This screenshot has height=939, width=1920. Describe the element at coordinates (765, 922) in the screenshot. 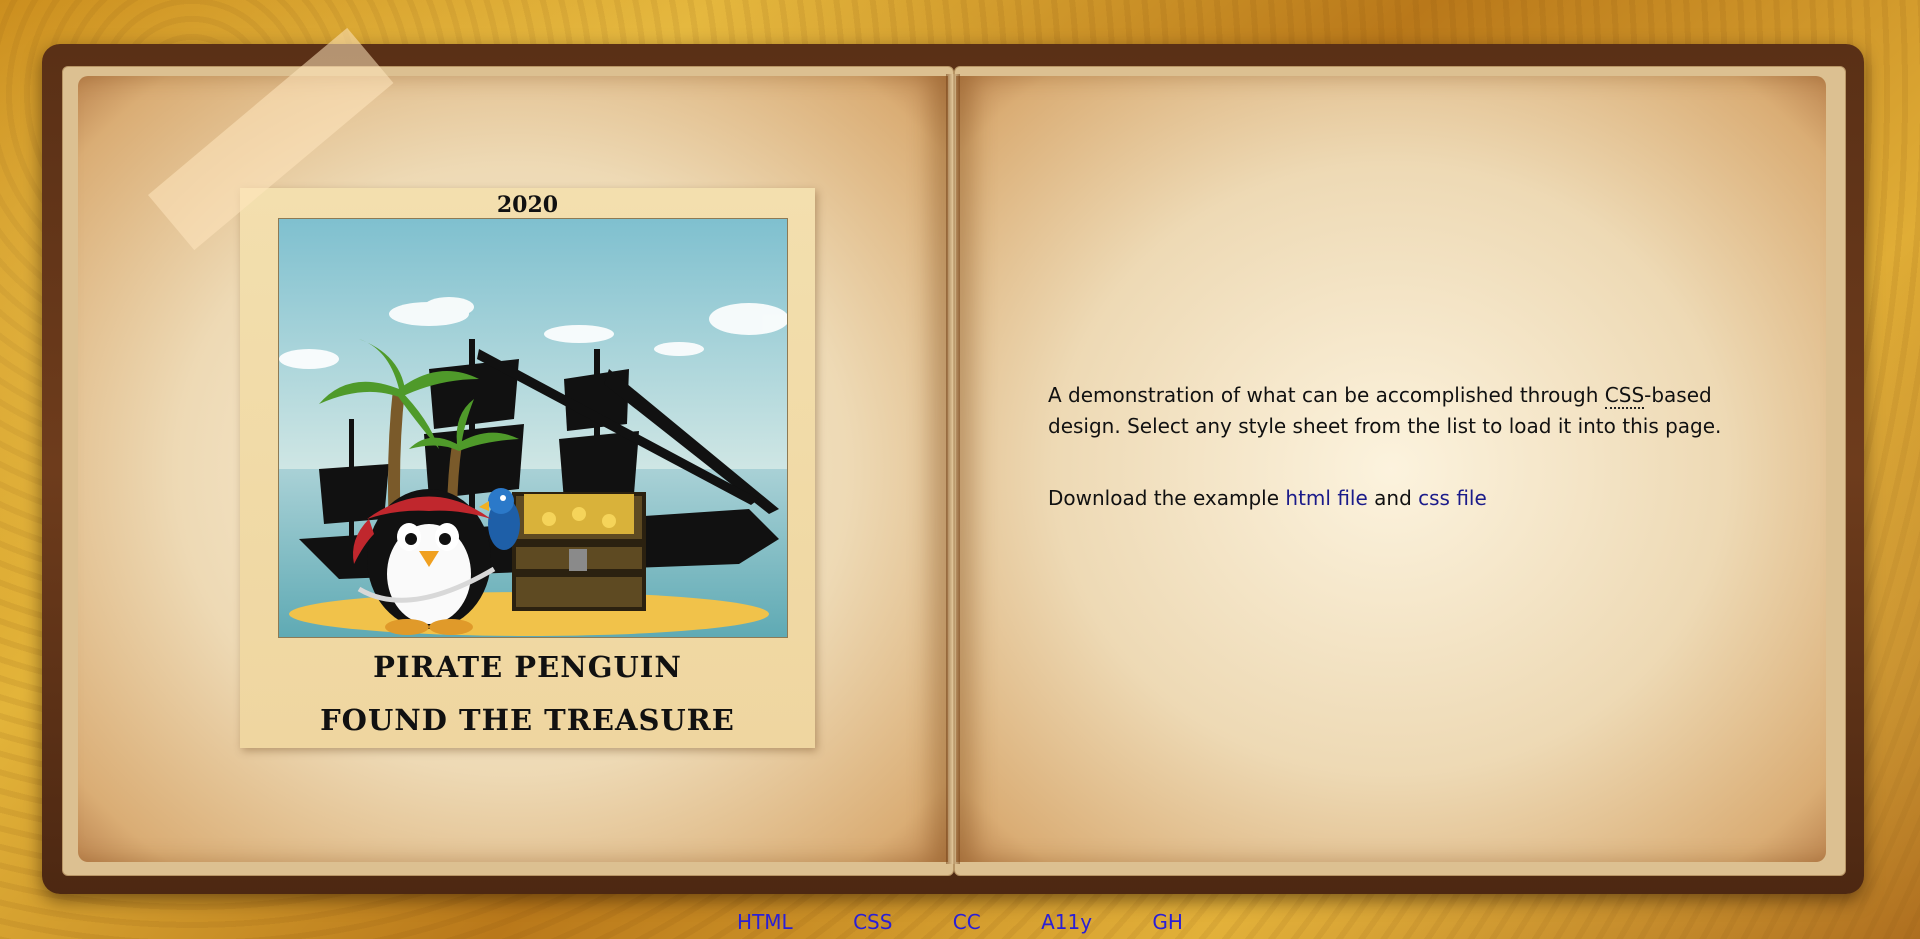

I see `footer-link-html: HTML` at that location.